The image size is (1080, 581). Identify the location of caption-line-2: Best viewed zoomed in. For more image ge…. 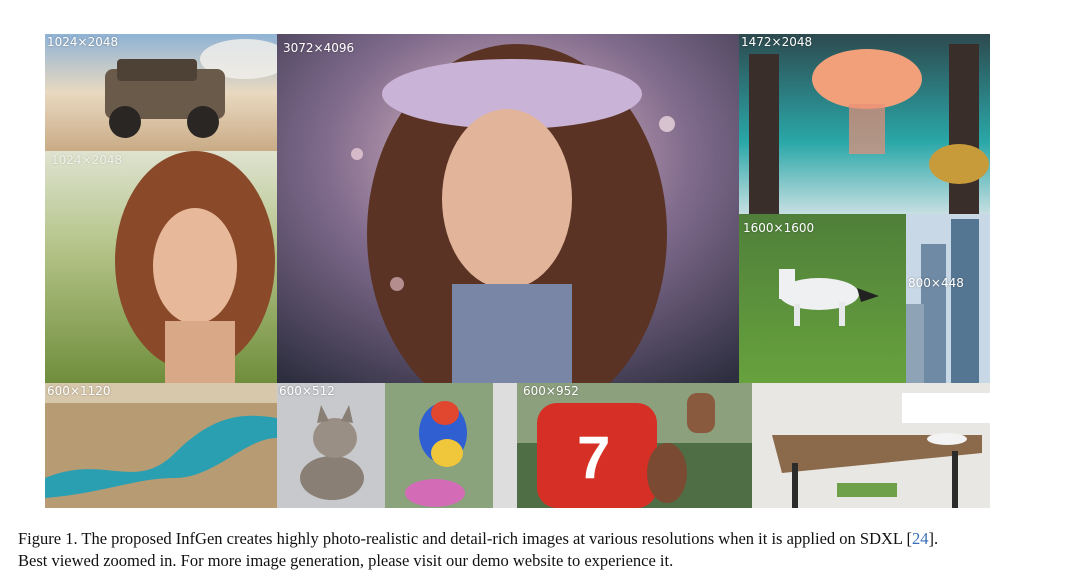
(346, 560).